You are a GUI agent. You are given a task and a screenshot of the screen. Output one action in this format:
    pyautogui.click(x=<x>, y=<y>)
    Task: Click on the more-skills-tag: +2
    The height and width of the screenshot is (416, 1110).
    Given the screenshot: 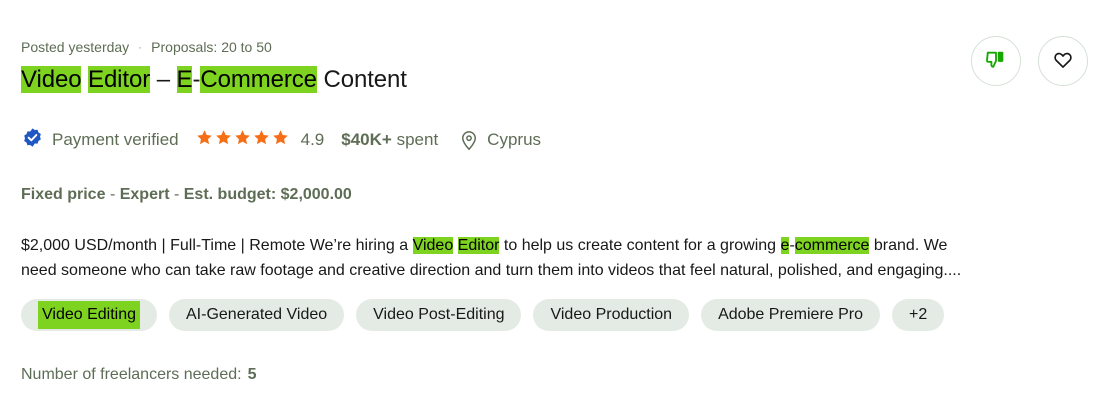 What is the action you would take?
    pyautogui.click(x=918, y=315)
    